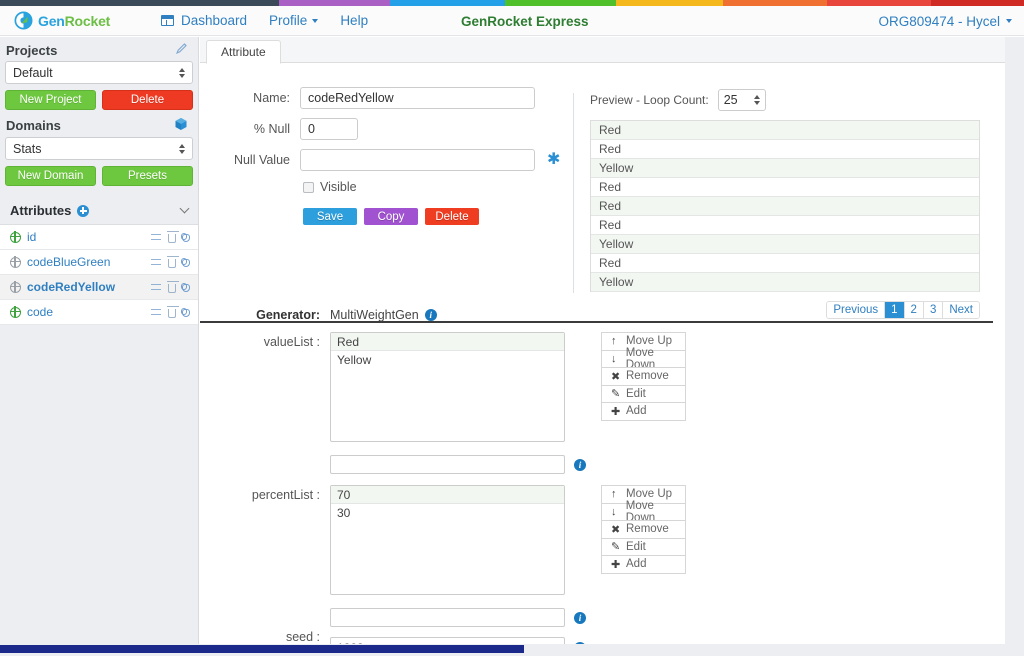  I want to click on value-list-buttons: ↑ Move Up ↓ Move Down ✖ Remove ✎ Edit ✚ Add, so click(643, 376).